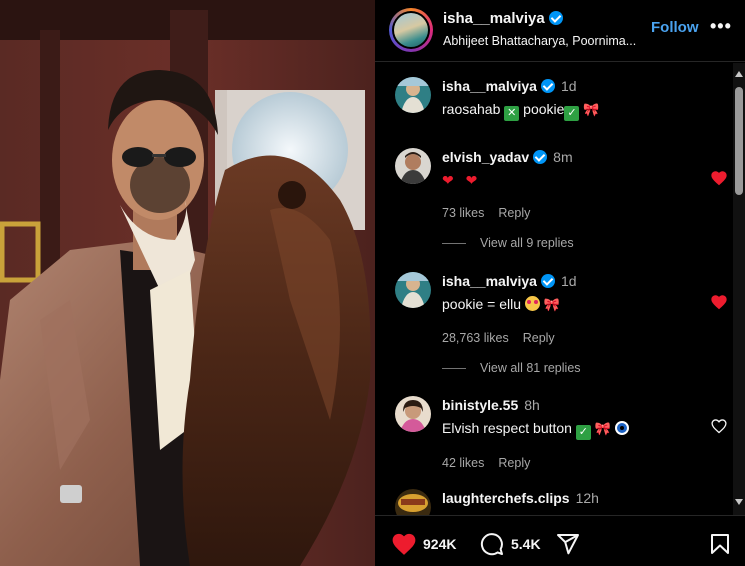  Describe the element at coordinates (439, 544) in the screenshot. I see `like-count: 924K` at that location.